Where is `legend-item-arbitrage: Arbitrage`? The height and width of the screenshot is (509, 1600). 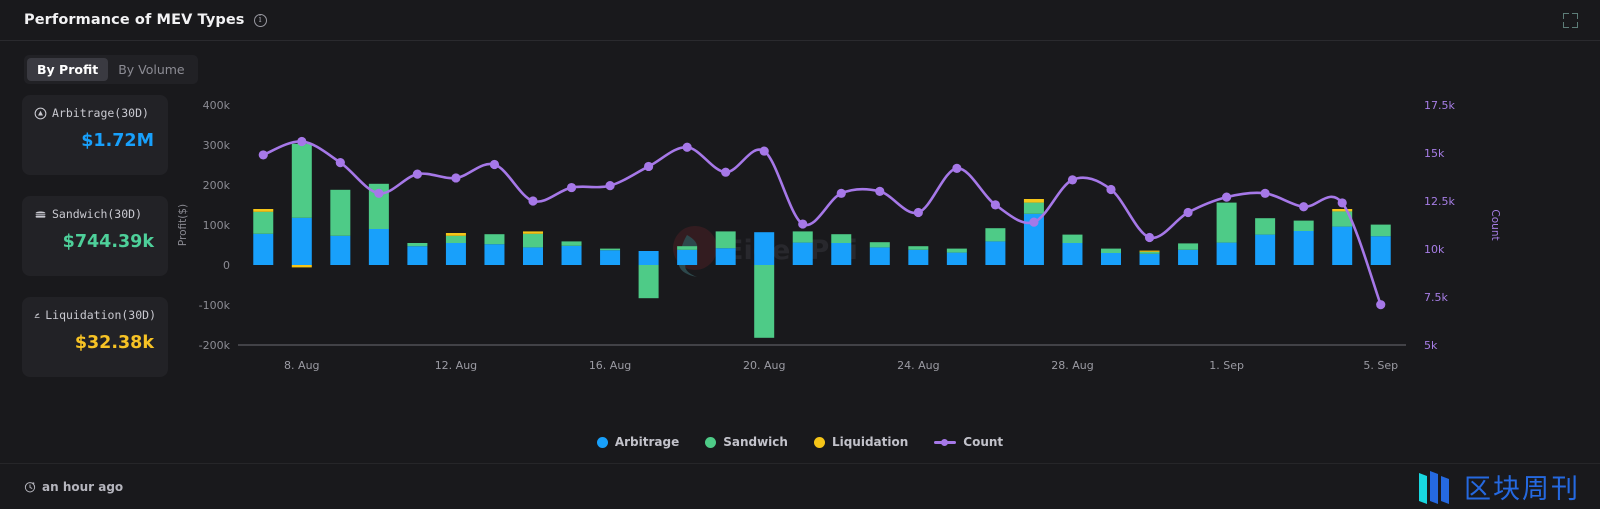
legend-item-arbitrage: Arbitrage is located at coordinates (637, 442).